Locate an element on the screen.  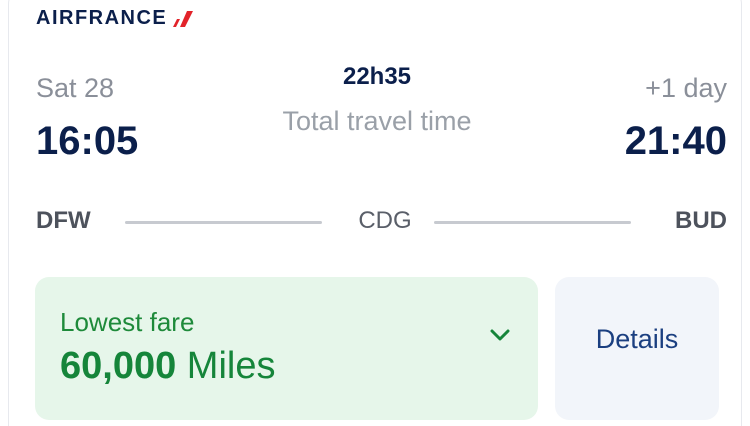
departure-time: 16:05 is located at coordinates (87, 141).